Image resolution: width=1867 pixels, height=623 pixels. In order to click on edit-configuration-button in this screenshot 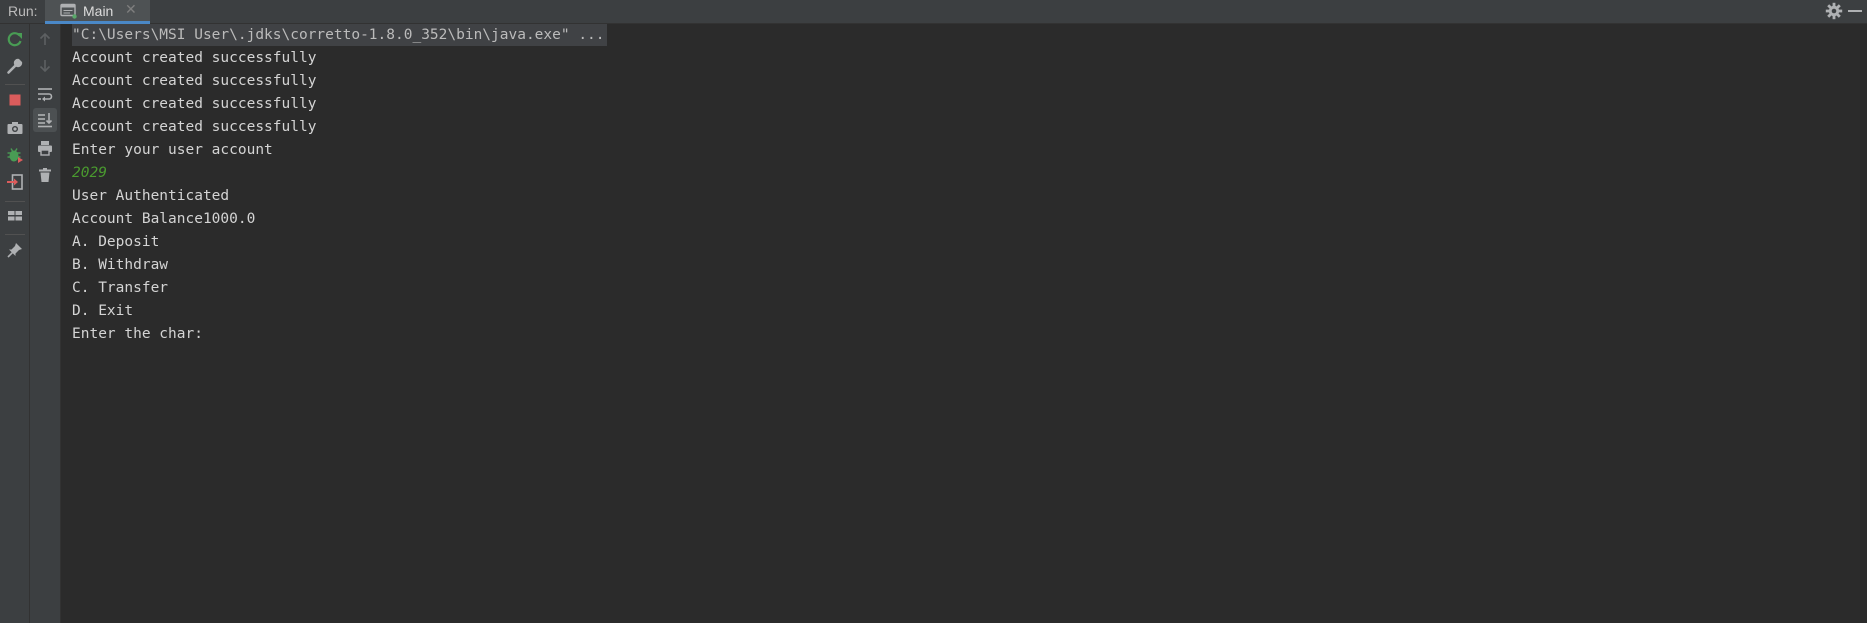, I will do `click(15, 66)`.